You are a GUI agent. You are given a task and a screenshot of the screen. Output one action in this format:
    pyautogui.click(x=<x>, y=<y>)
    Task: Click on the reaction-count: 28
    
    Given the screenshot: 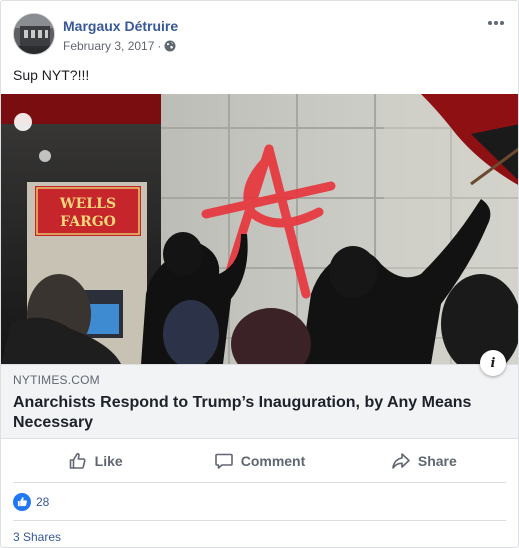 What is the action you would take?
    pyautogui.click(x=42, y=502)
    